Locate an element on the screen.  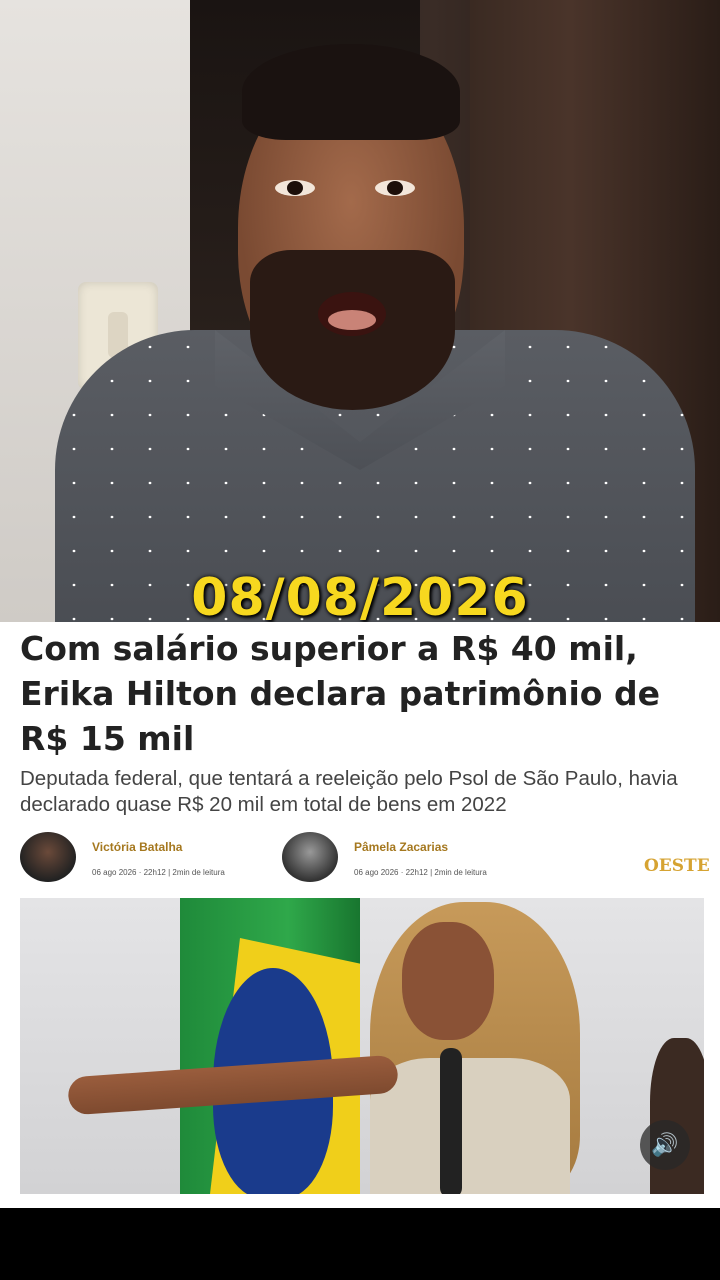
presenter-left-eye is located at coordinates (295, 188).